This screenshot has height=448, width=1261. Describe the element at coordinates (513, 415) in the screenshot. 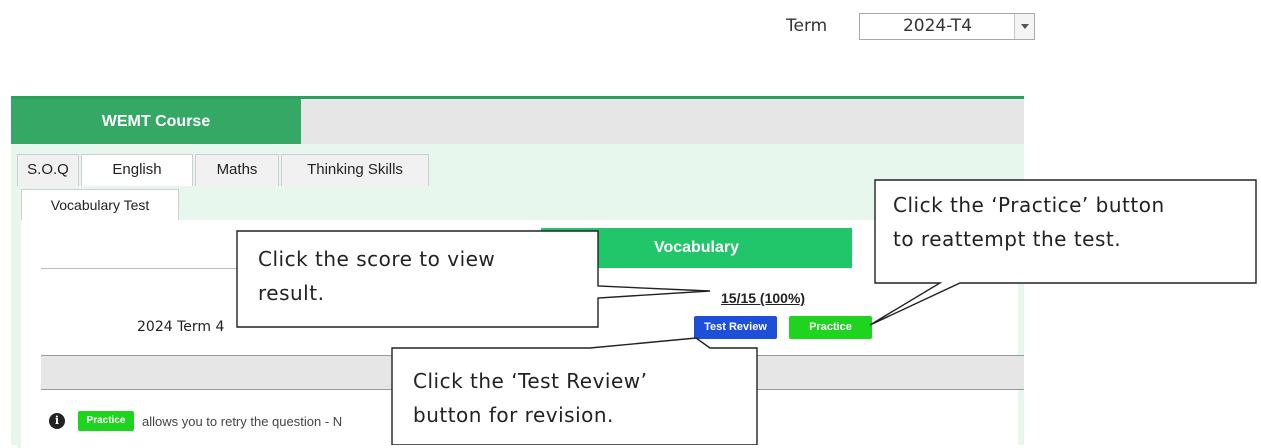

I see `review-callout-line: button for revision.` at that location.